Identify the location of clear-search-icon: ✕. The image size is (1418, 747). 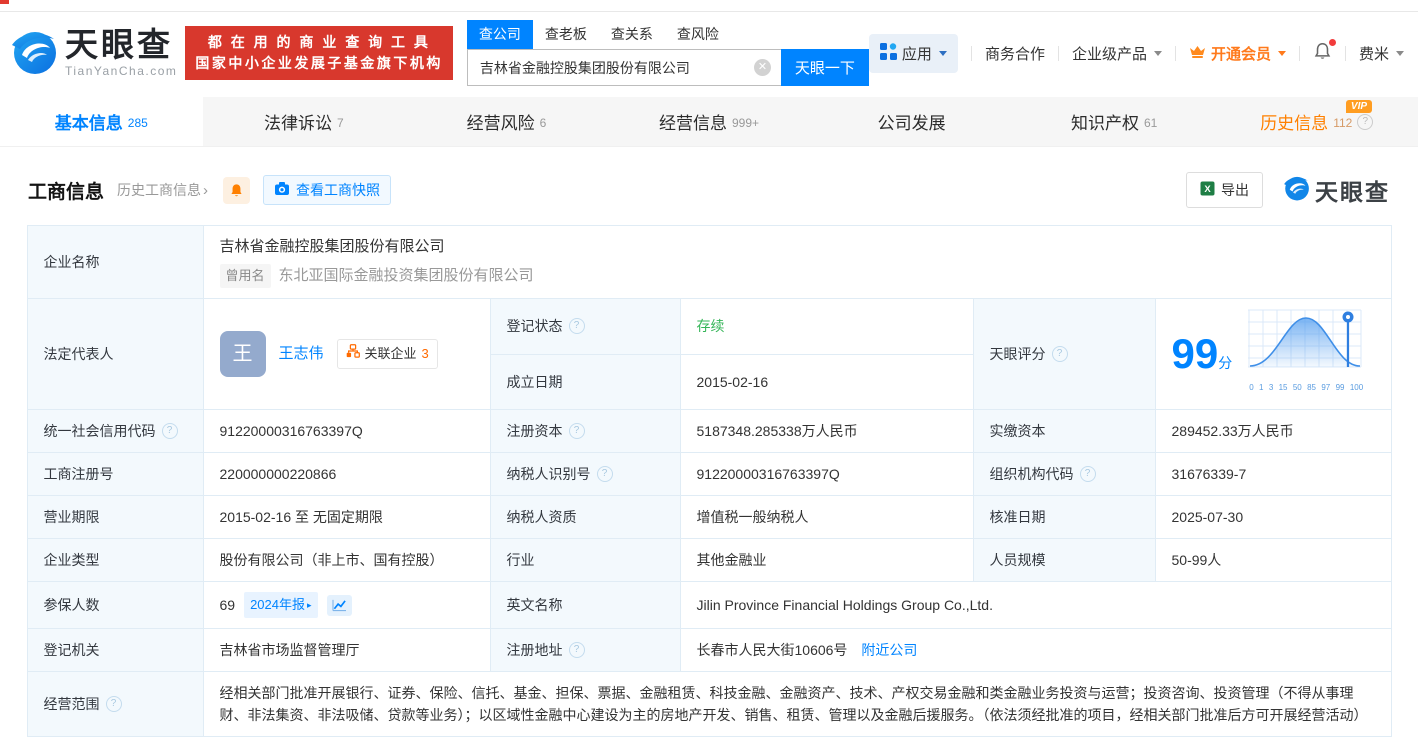
(762, 67).